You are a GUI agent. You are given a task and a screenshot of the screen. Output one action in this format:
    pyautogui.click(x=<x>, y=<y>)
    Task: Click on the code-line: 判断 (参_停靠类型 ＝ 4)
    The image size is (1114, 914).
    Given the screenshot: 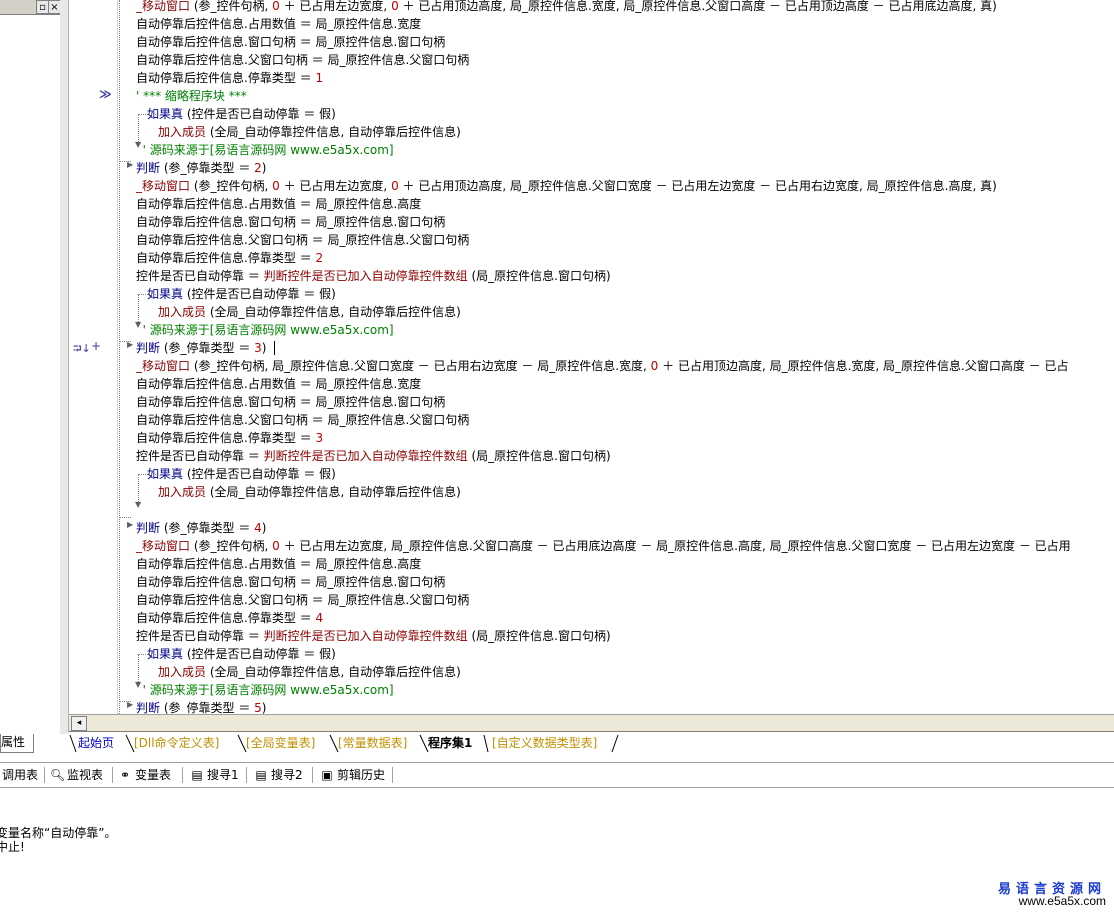 What is the action you would take?
    pyautogui.click(x=201, y=528)
    